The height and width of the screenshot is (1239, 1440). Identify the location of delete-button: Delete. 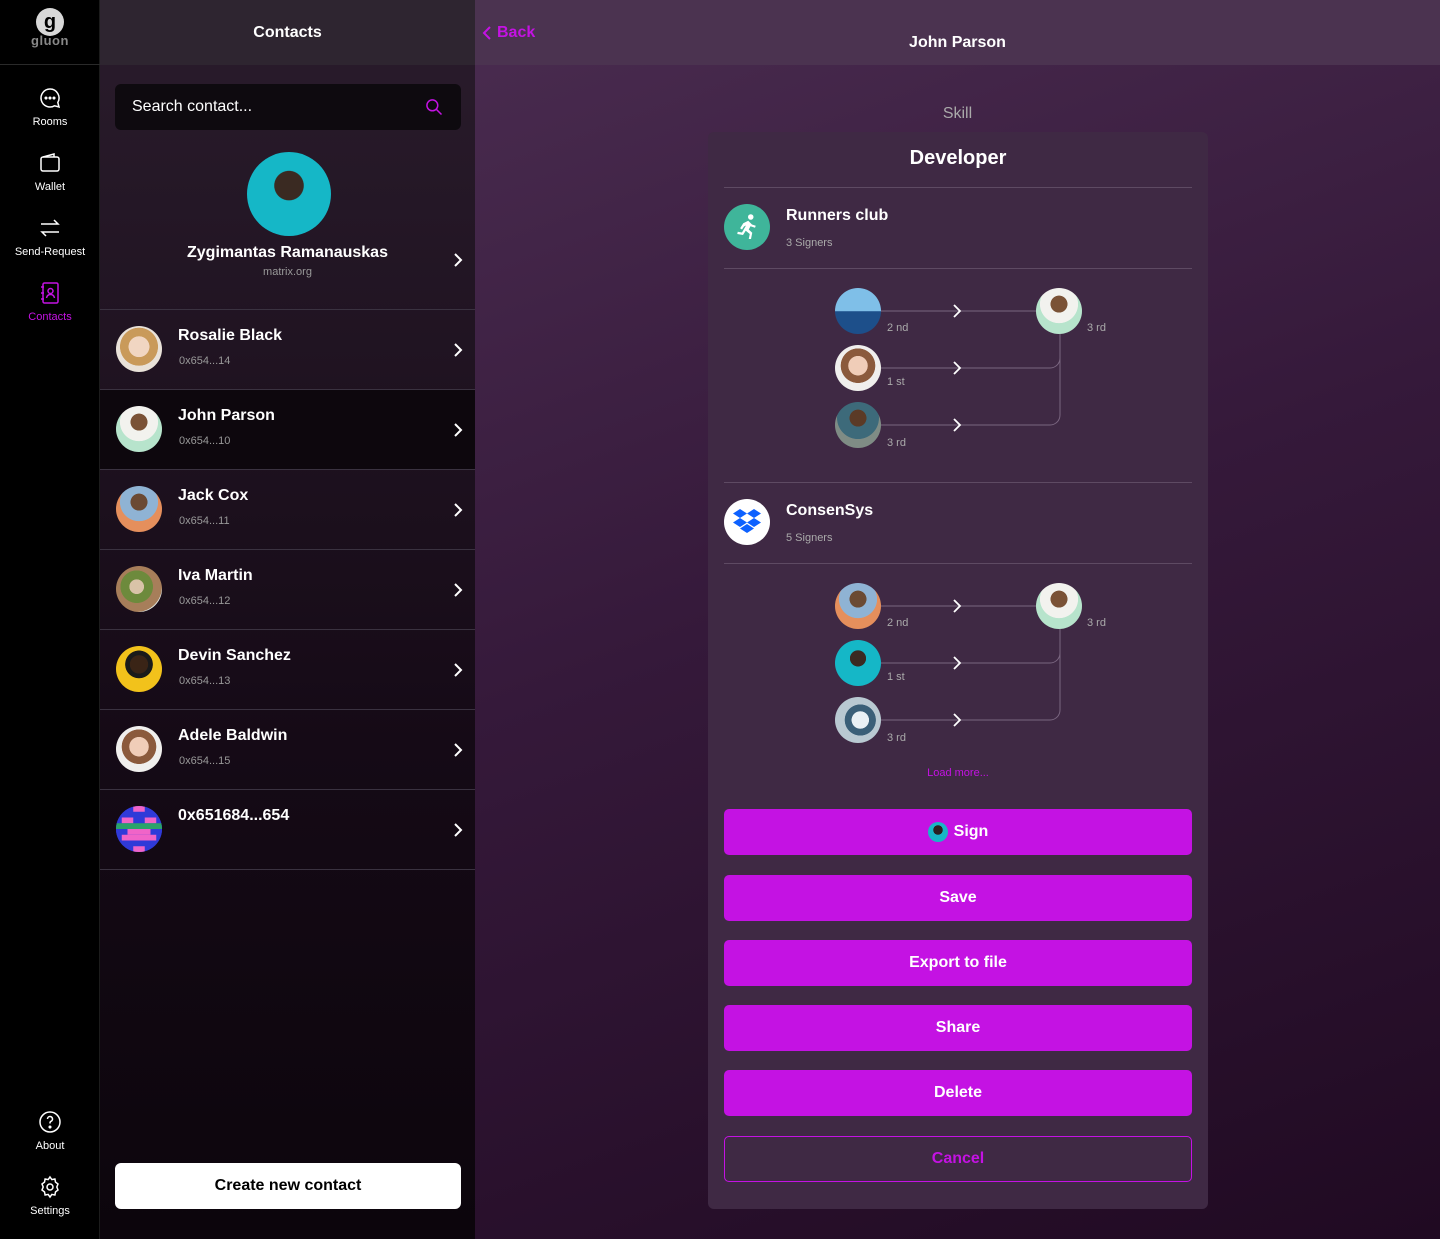
(958, 1093).